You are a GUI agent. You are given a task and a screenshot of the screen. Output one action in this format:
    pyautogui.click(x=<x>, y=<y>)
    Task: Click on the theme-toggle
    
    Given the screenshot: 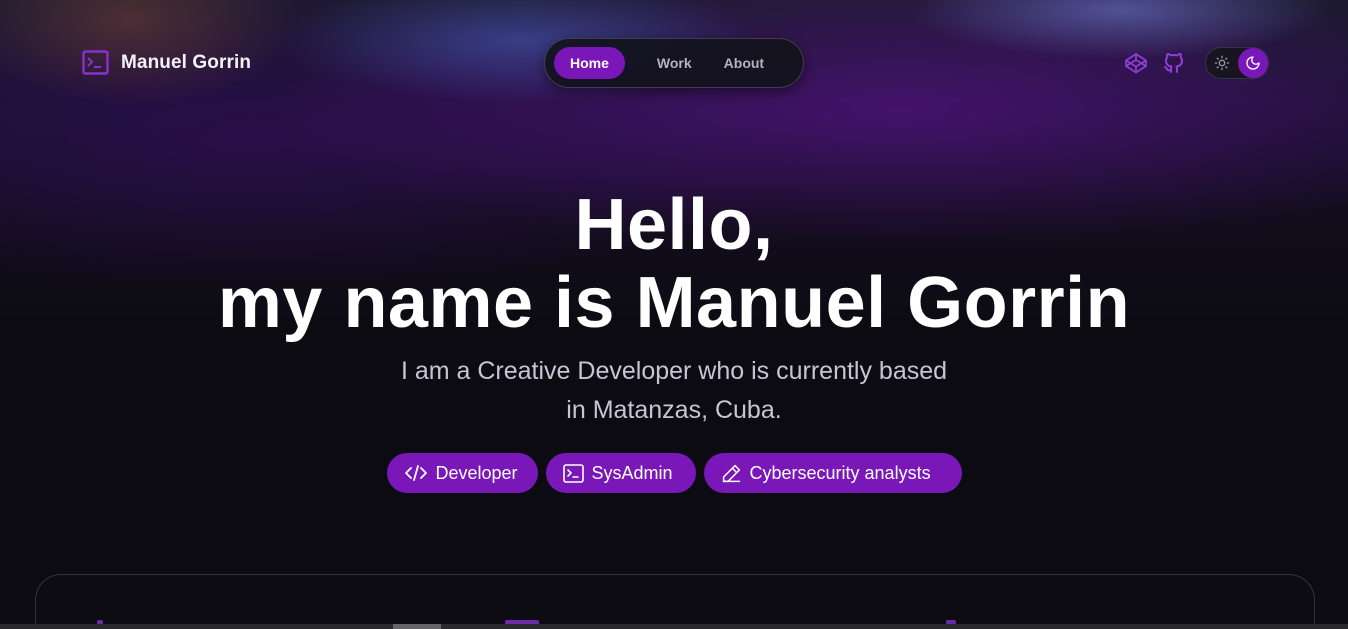 What is the action you would take?
    pyautogui.click(x=1237, y=63)
    